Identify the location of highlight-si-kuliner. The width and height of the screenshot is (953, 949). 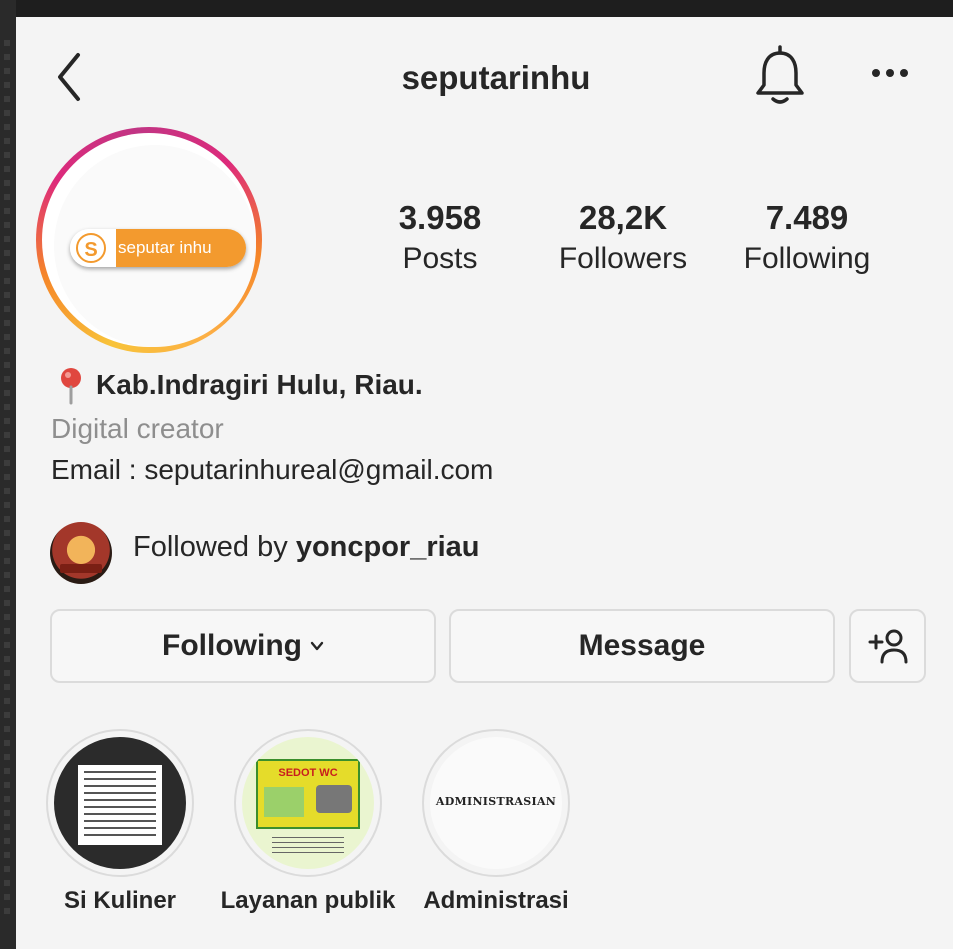
(120, 803).